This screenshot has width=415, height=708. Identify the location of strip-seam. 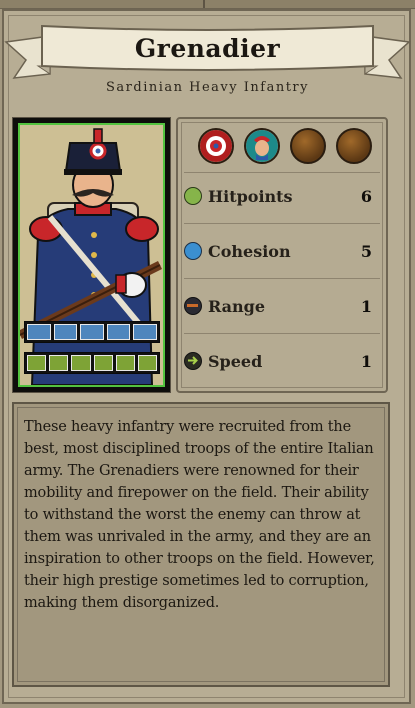
(204, 4).